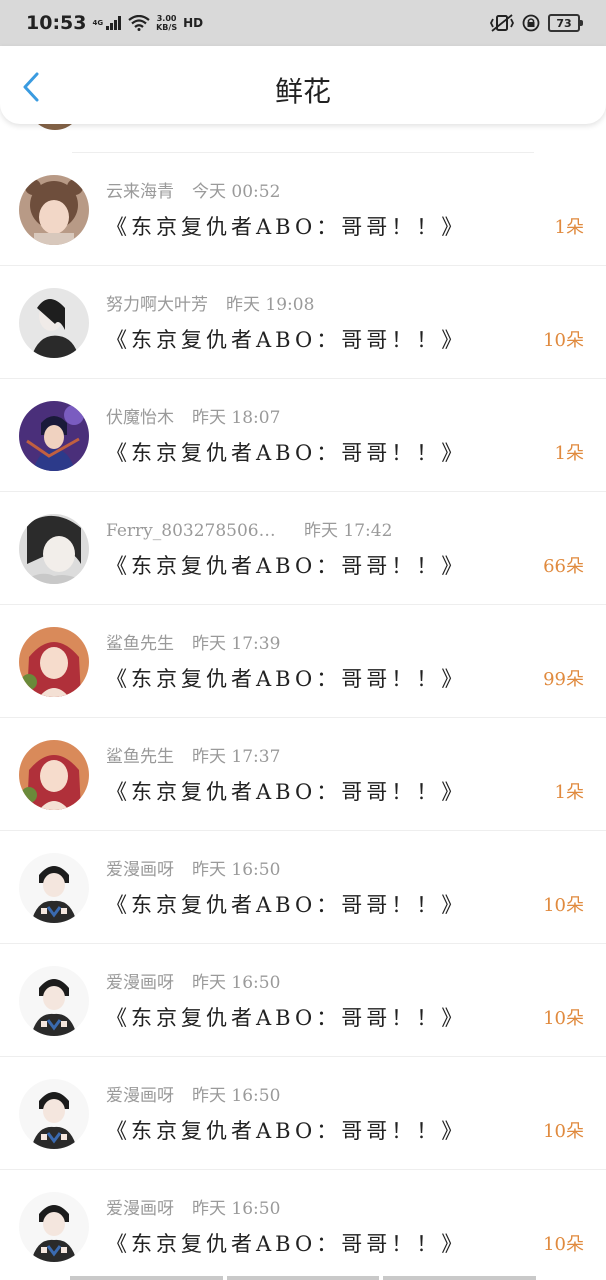 The image size is (606, 1280). I want to click on status-right: 73, so click(536, 23).